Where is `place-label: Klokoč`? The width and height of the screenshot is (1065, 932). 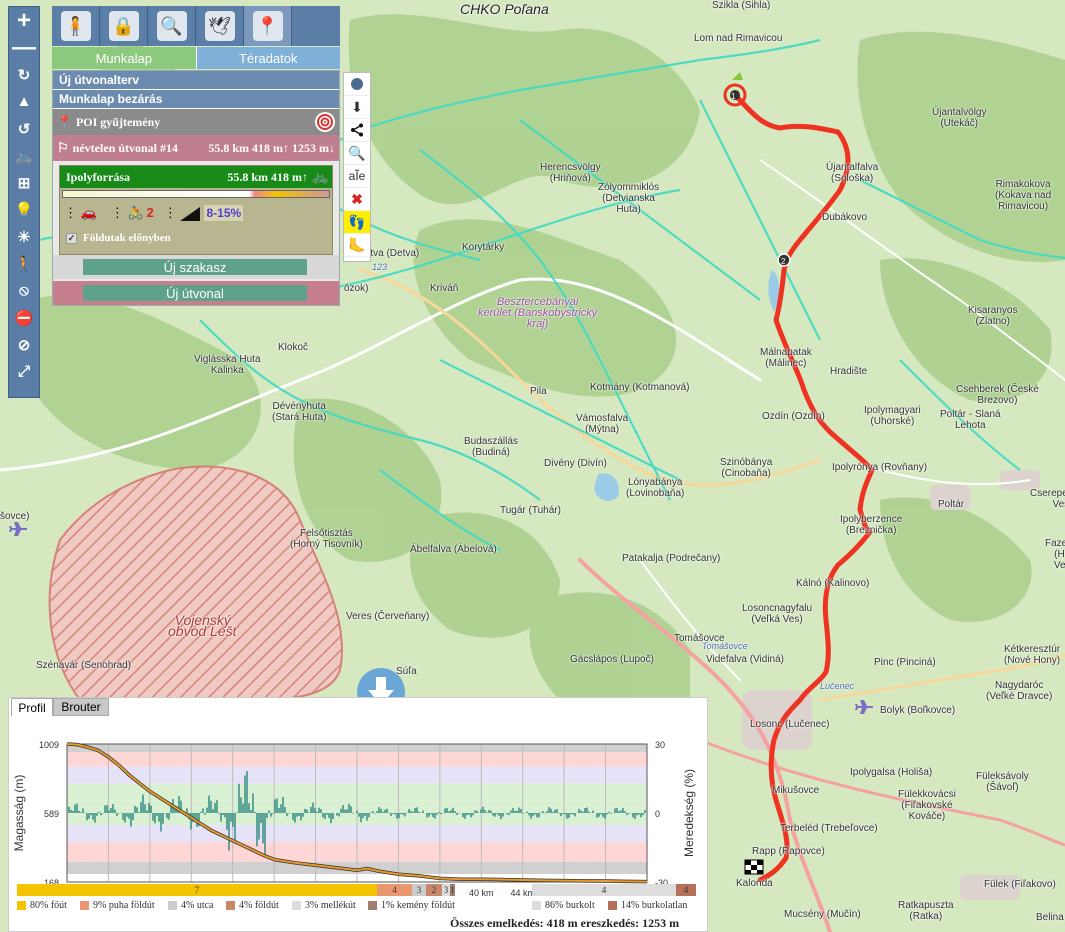 place-label: Klokoč is located at coordinates (293, 347).